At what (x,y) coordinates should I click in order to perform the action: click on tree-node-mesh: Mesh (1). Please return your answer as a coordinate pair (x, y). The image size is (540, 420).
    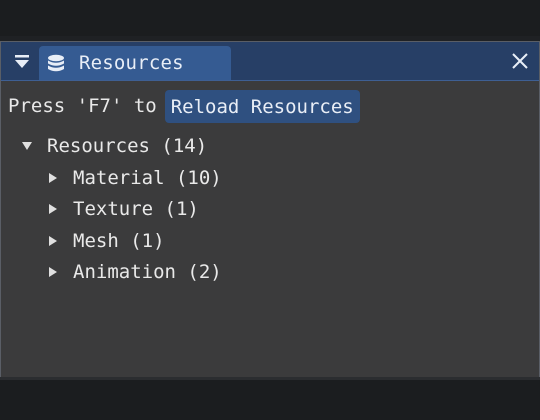
    Looking at the image, I should click on (106, 241).